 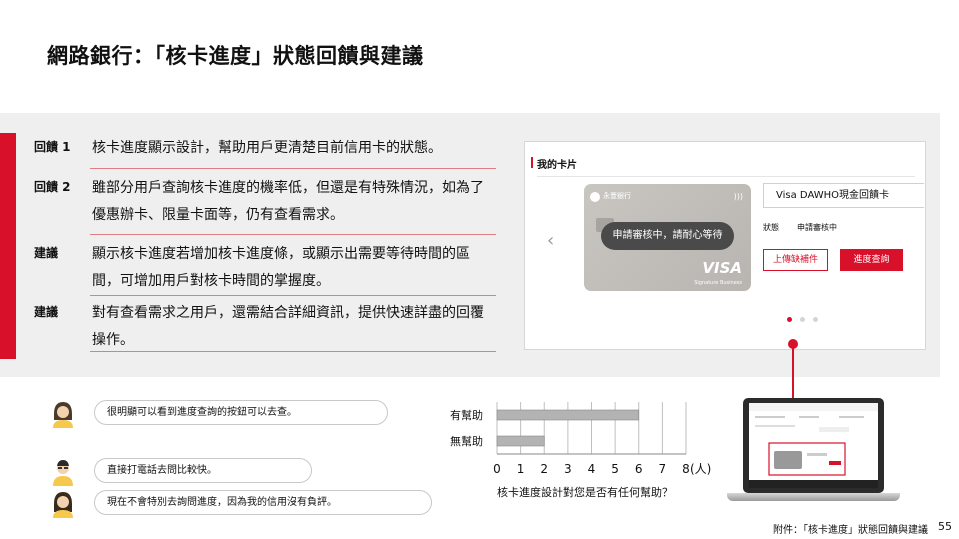 What do you see at coordinates (617, 196) in the screenshot?
I see `bank-name: 永豐銀行` at bounding box center [617, 196].